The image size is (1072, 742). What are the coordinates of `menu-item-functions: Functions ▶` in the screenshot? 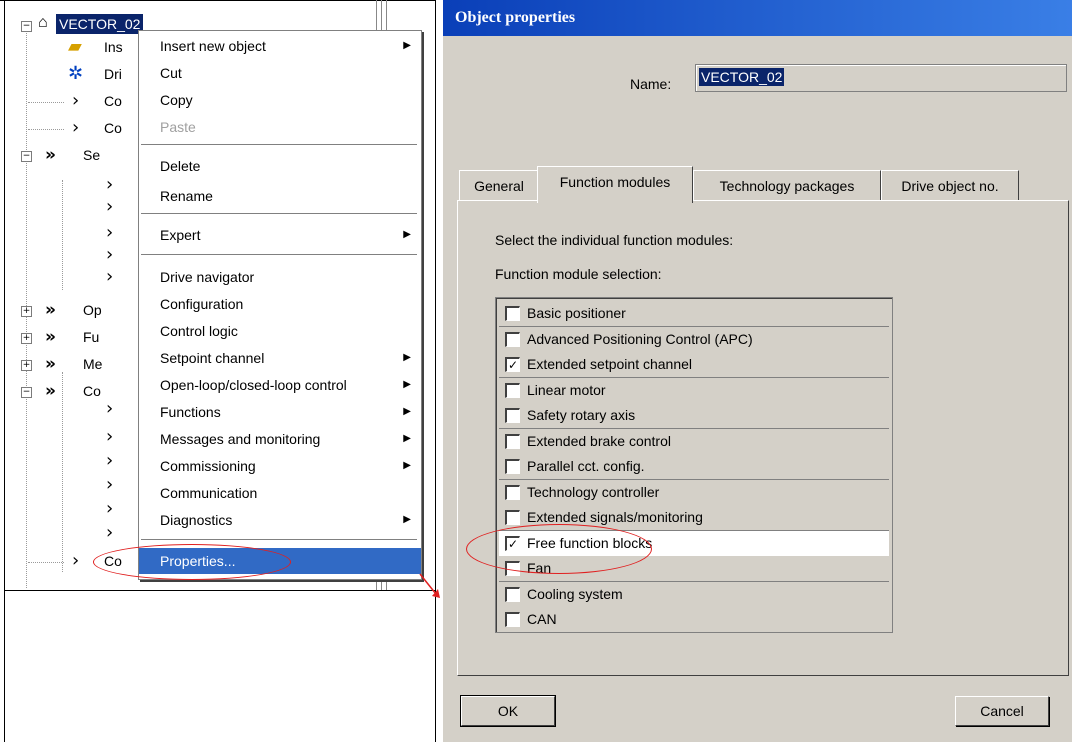 It's located at (280, 412).